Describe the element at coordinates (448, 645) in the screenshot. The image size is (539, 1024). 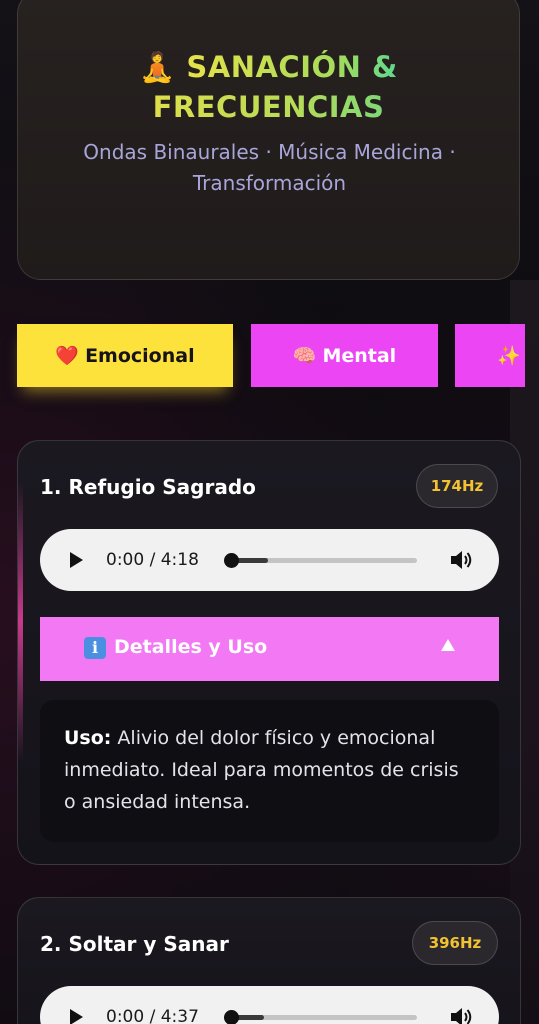
I see `collapse-arrow-icon` at that location.